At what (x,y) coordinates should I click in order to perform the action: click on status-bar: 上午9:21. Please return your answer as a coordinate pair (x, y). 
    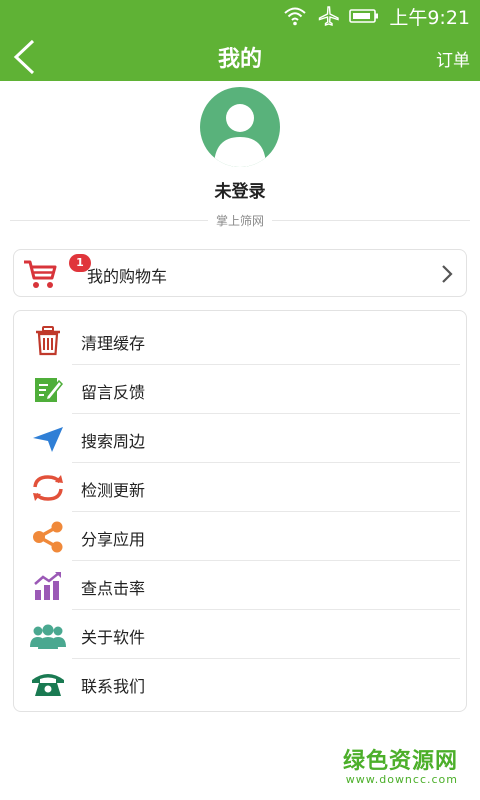
    Looking at the image, I should click on (240, 16).